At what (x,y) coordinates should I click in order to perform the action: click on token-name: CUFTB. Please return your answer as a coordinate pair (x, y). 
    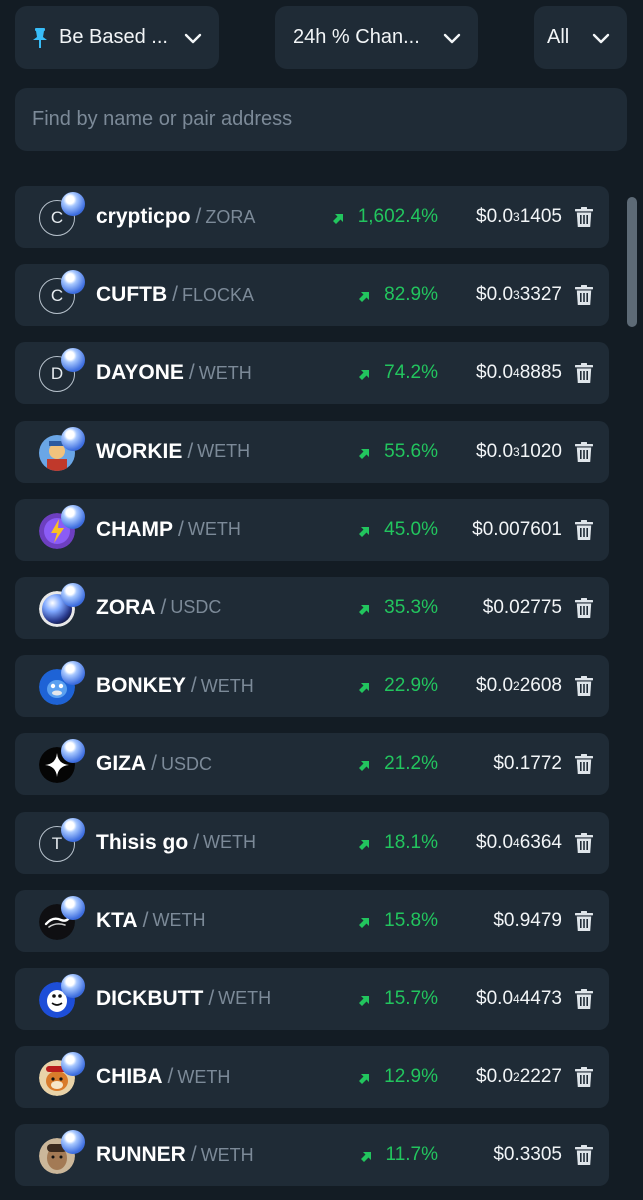
    Looking at the image, I should click on (132, 295).